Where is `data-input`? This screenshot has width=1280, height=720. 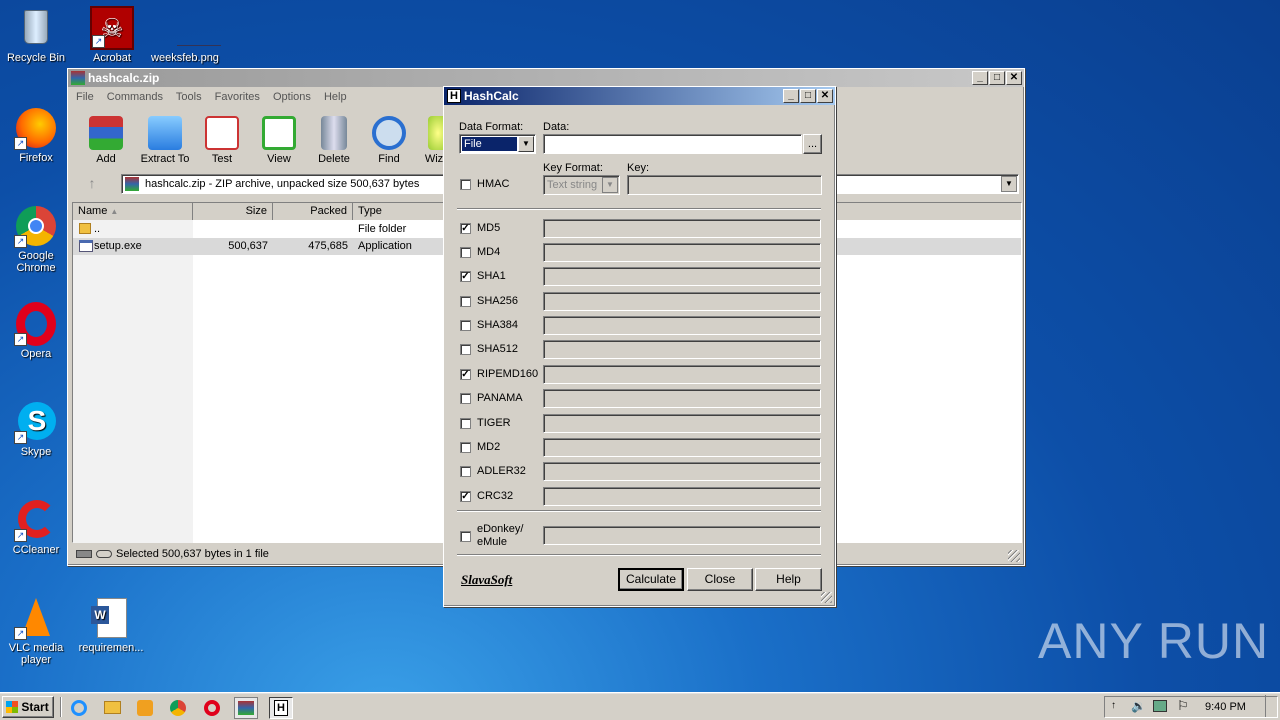
data-input is located at coordinates (672, 144).